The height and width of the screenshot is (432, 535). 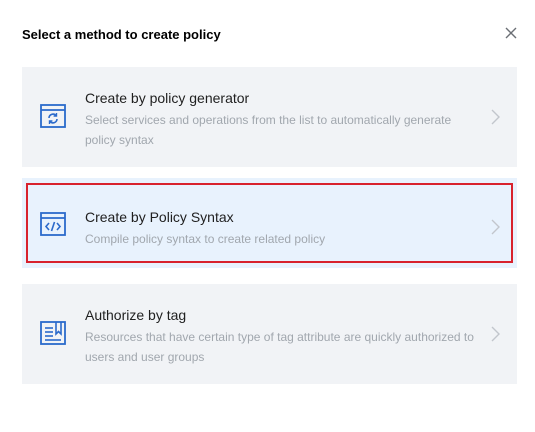 I want to click on option-title: Create by policy generator, so click(x=167, y=98).